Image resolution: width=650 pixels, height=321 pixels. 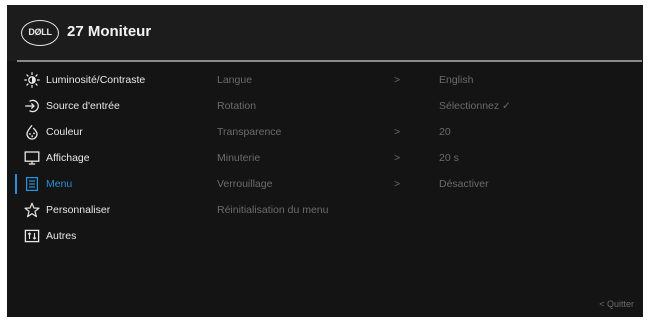 I want to click on sidebar-item-input-source: Source d'entrée, so click(x=114, y=106).